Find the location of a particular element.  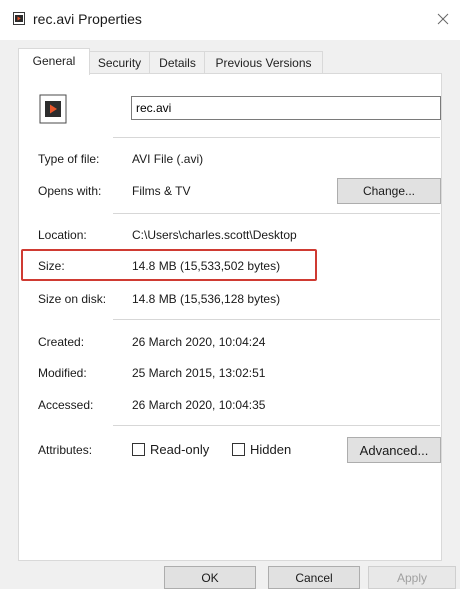

title-bar: rec.avi Properties is located at coordinates (230, 20).